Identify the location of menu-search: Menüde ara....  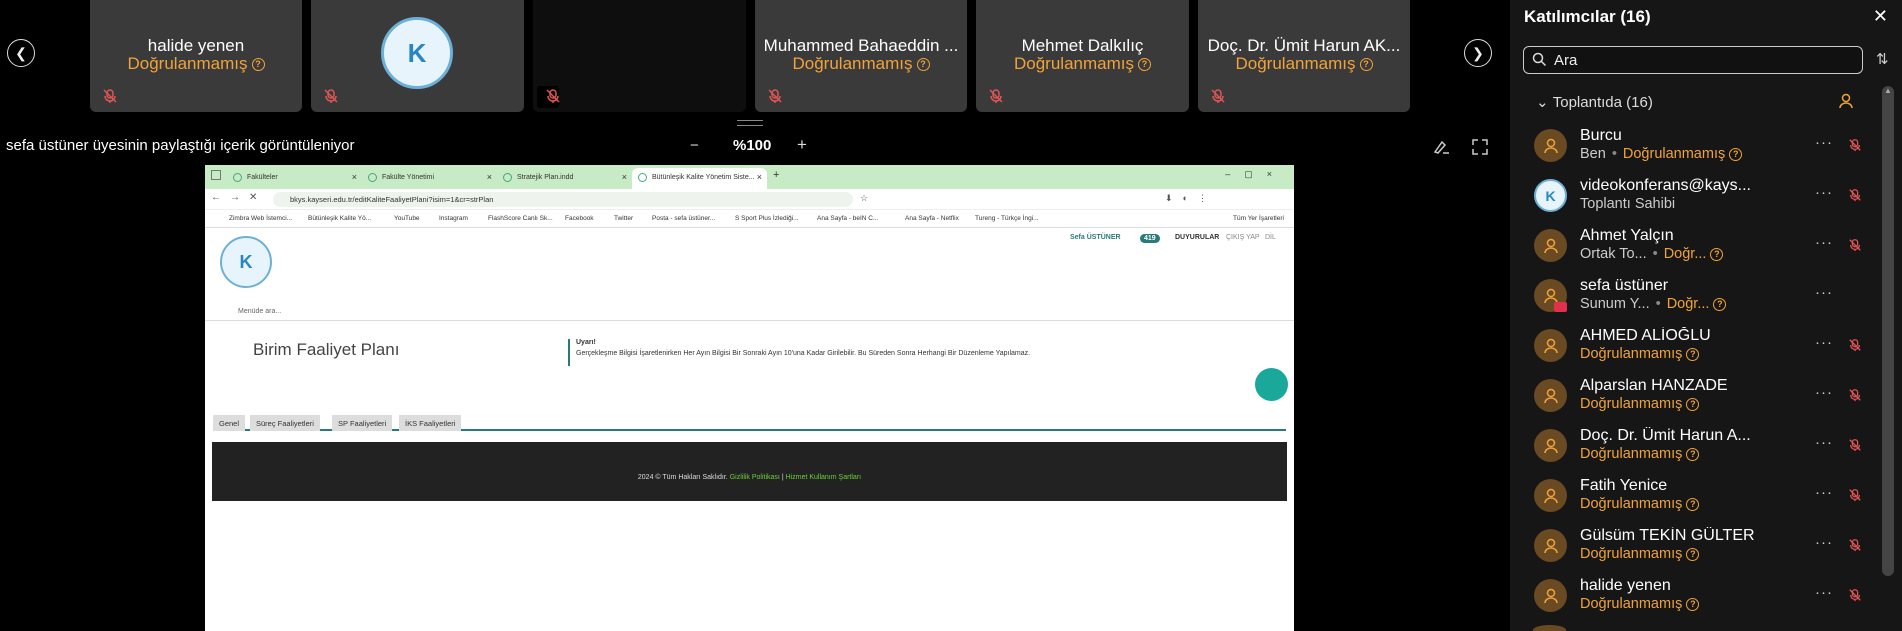
(259, 311).